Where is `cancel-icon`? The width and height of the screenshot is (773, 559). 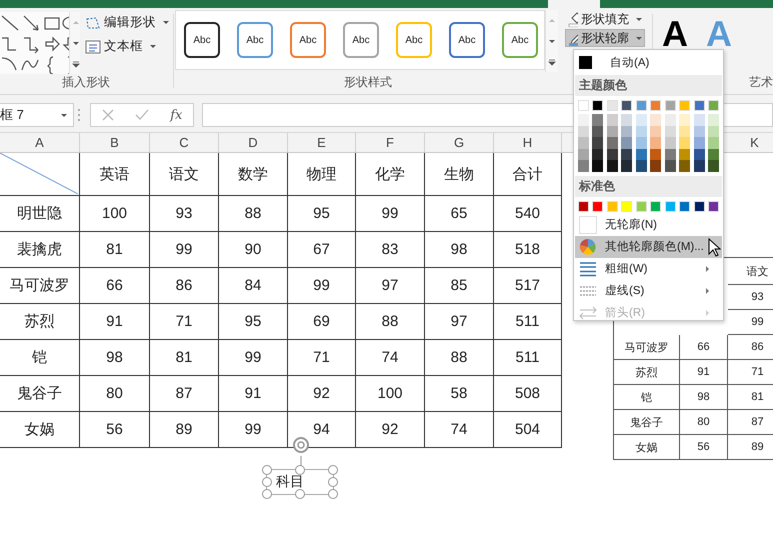 cancel-icon is located at coordinates (108, 115).